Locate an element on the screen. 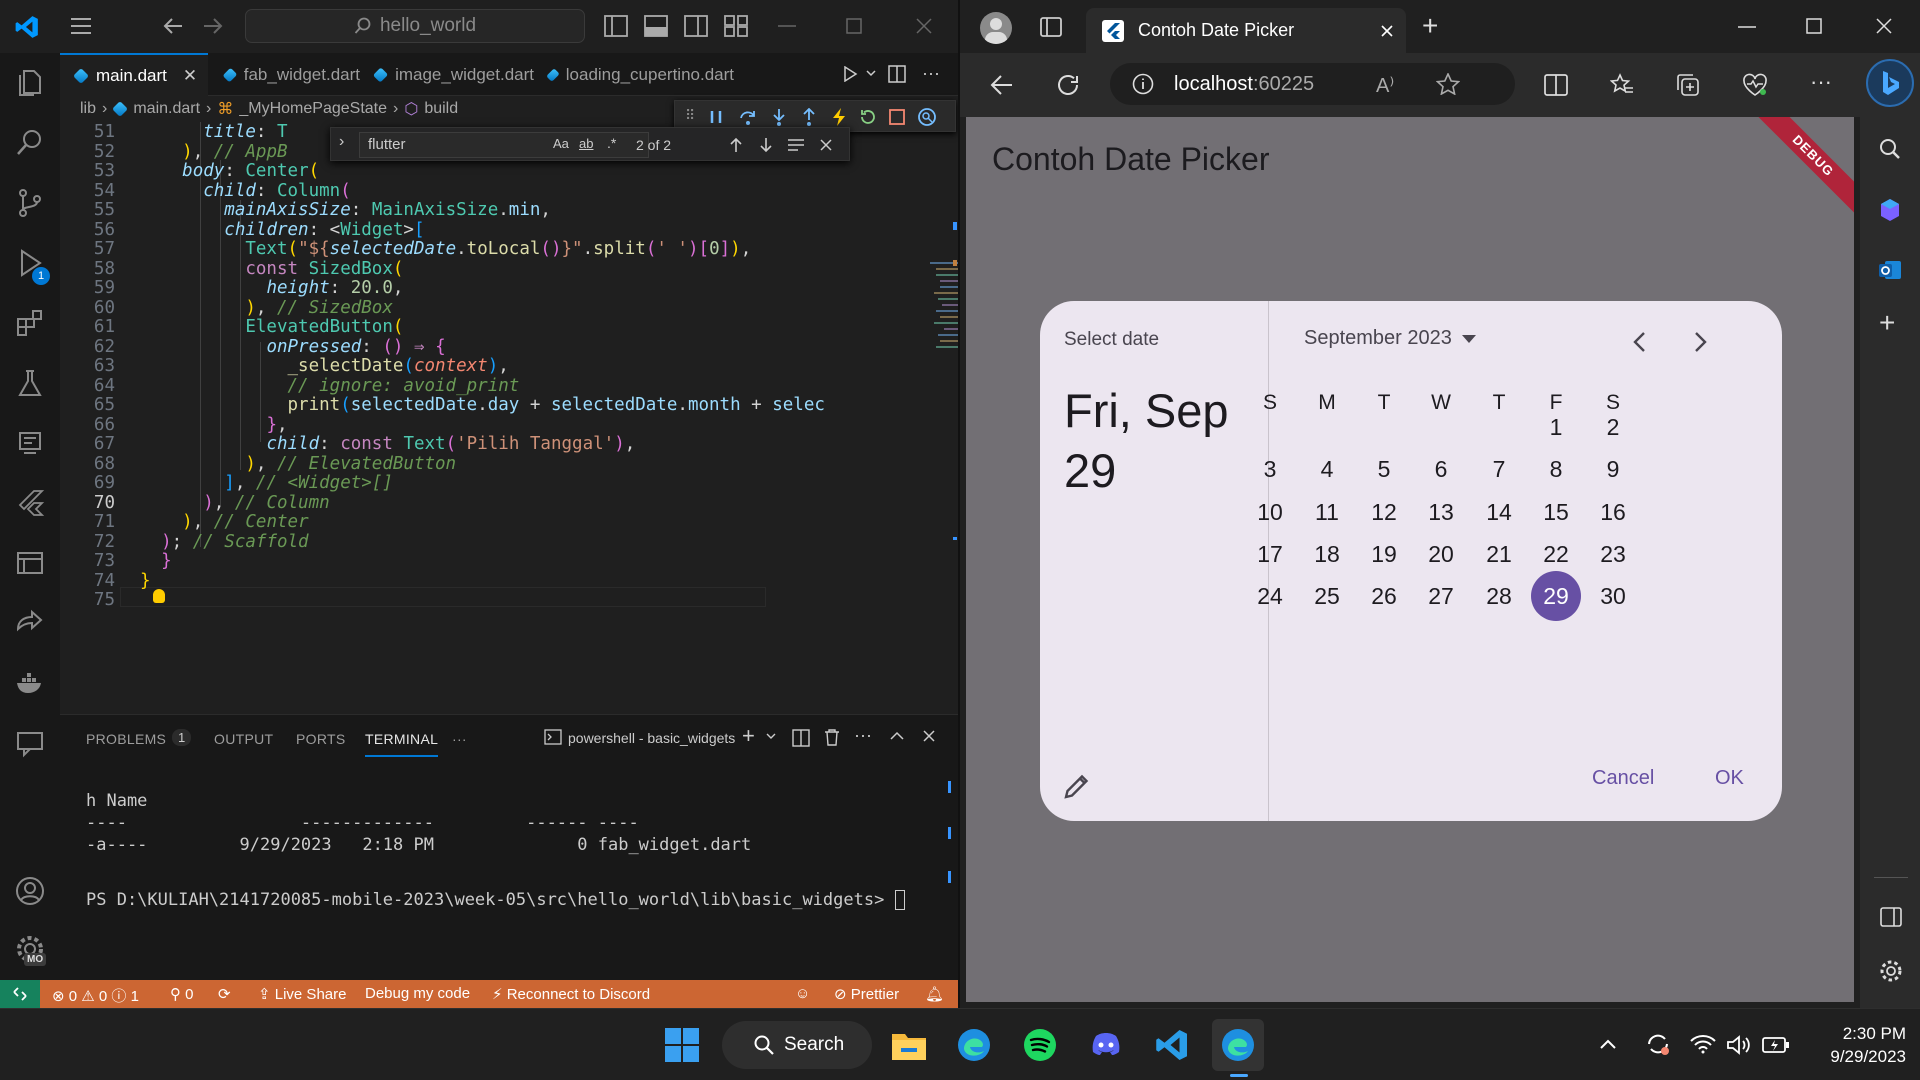 The width and height of the screenshot is (1920, 1080). maximize-panel-icon is located at coordinates (897, 736).